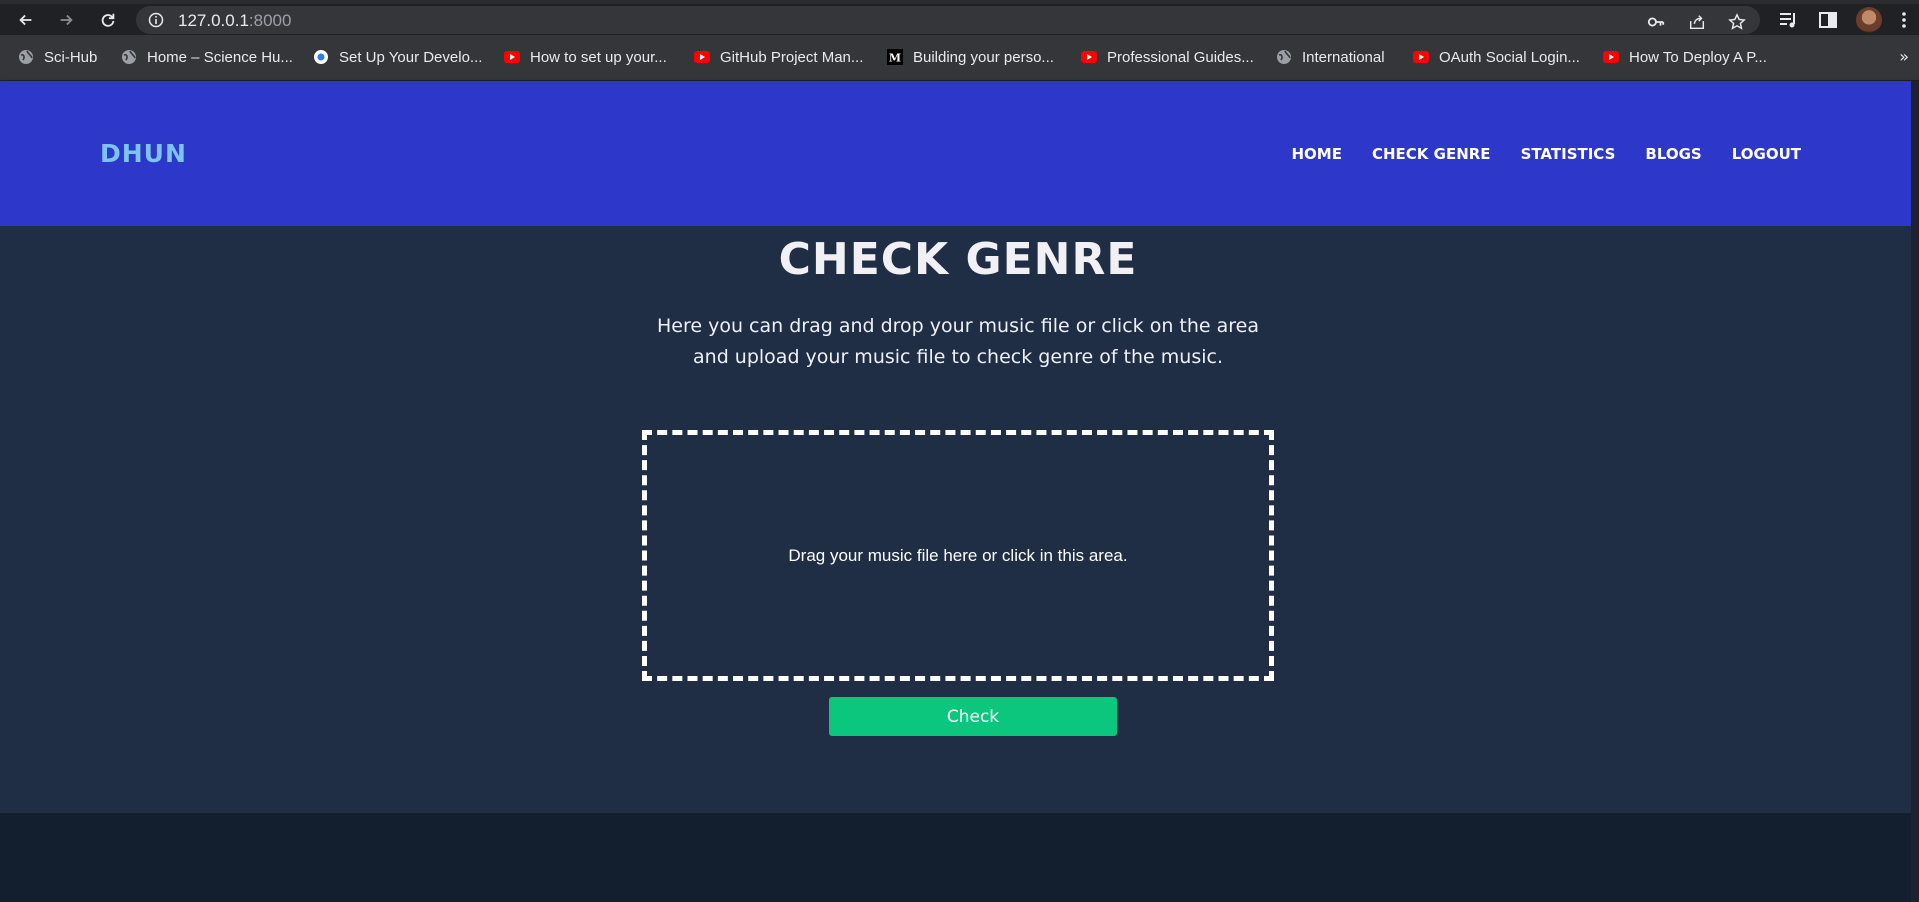 This screenshot has width=1919, height=902. What do you see at coordinates (1343, 57) in the screenshot?
I see `bookmark-label: International` at bounding box center [1343, 57].